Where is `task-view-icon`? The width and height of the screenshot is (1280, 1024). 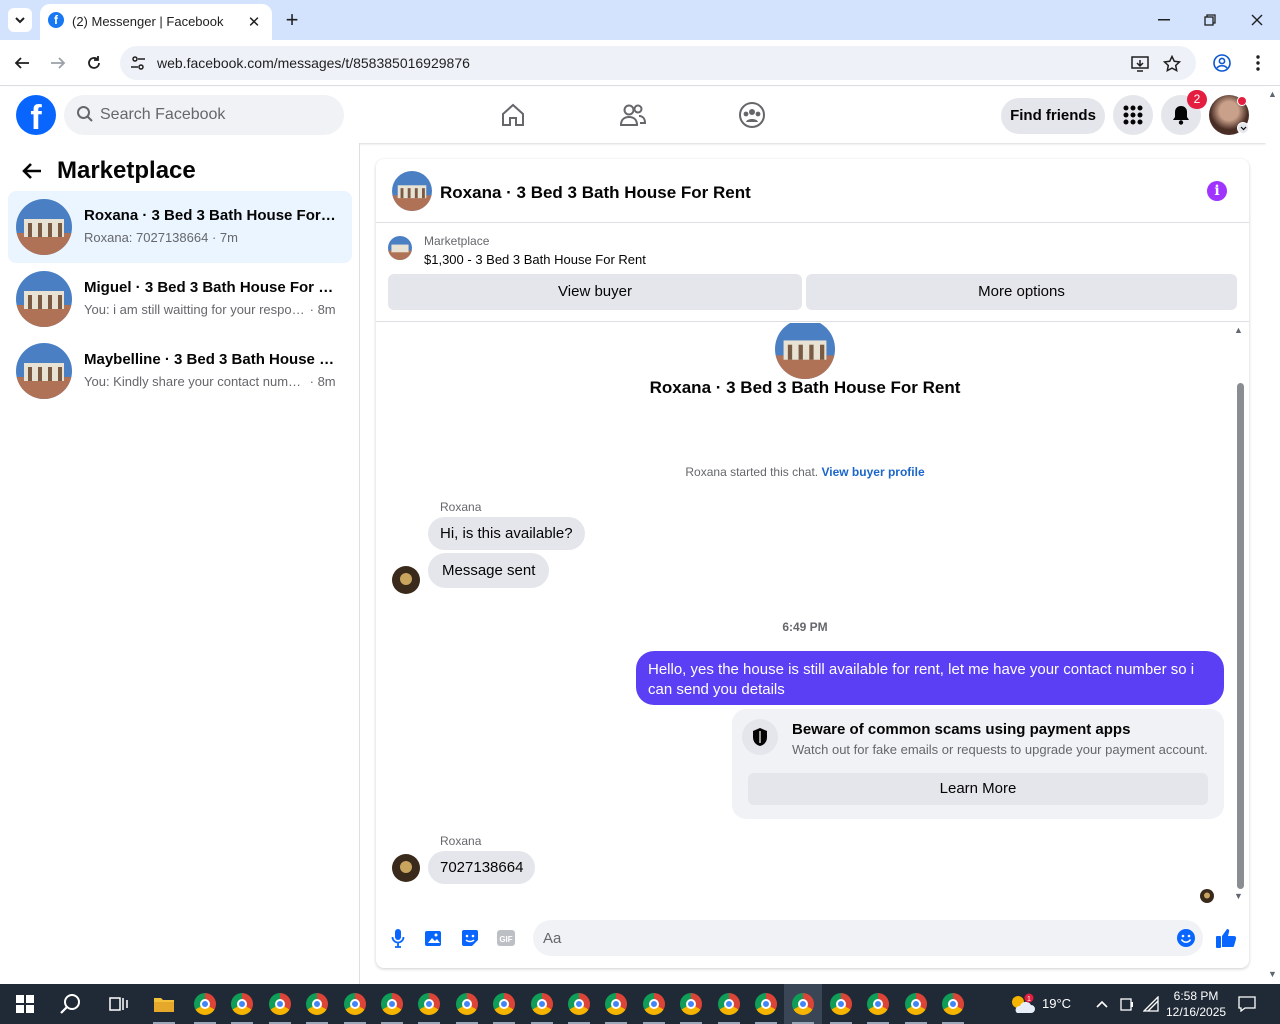
task-view-icon is located at coordinates (118, 1004).